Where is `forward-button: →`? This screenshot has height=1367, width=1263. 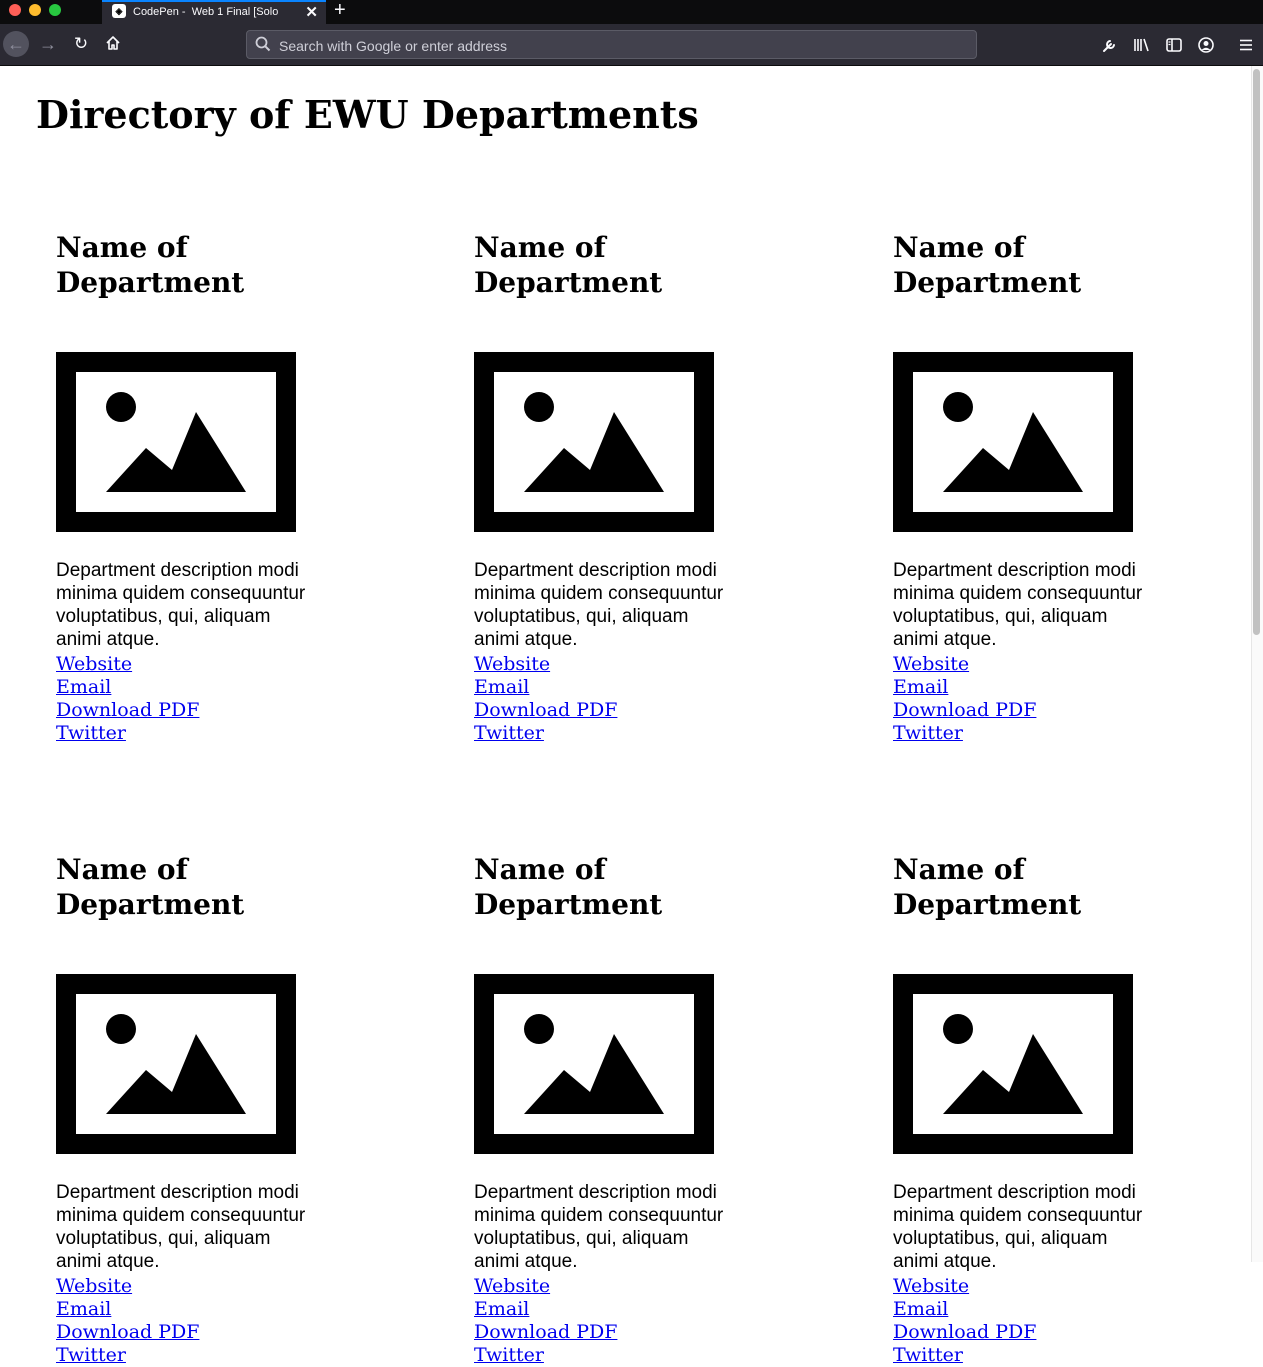 forward-button: → is located at coordinates (48, 44).